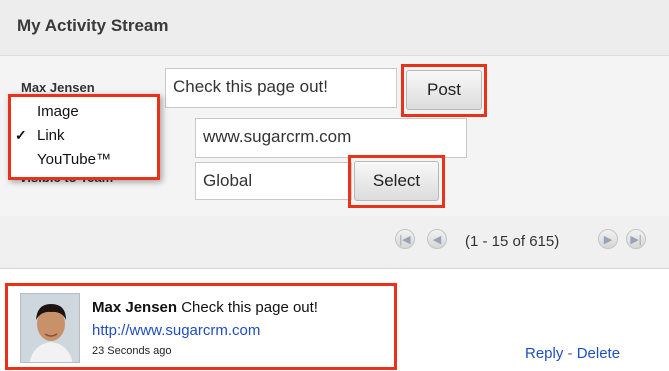 The image size is (669, 371). Describe the element at coordinates (93, 25) in the screenshot. I see `page-title: My Activity Stream` at that location.